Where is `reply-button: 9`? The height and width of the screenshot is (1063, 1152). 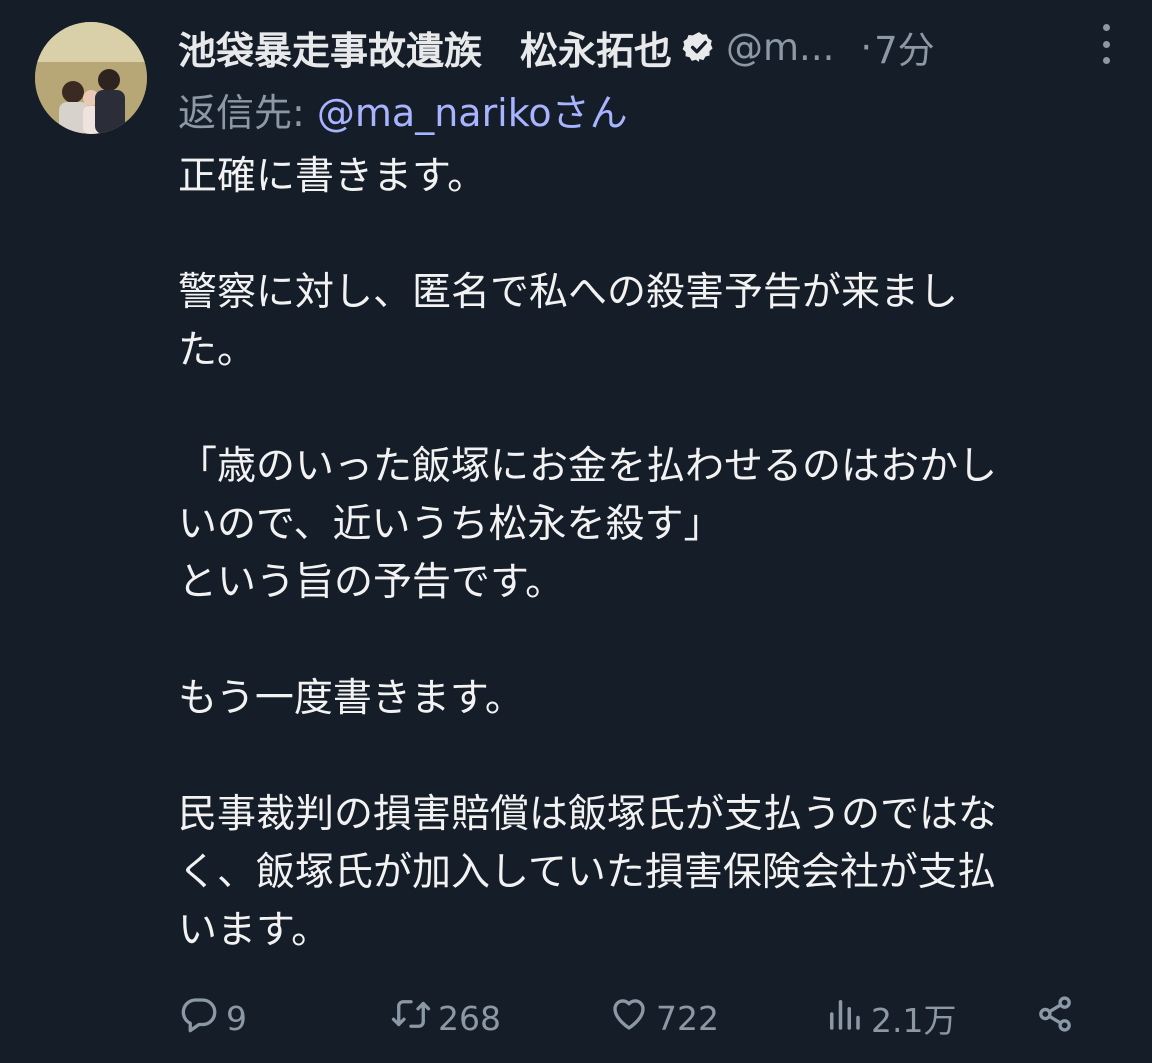 reply-button: 9 is located at coordinates (212, 1018).